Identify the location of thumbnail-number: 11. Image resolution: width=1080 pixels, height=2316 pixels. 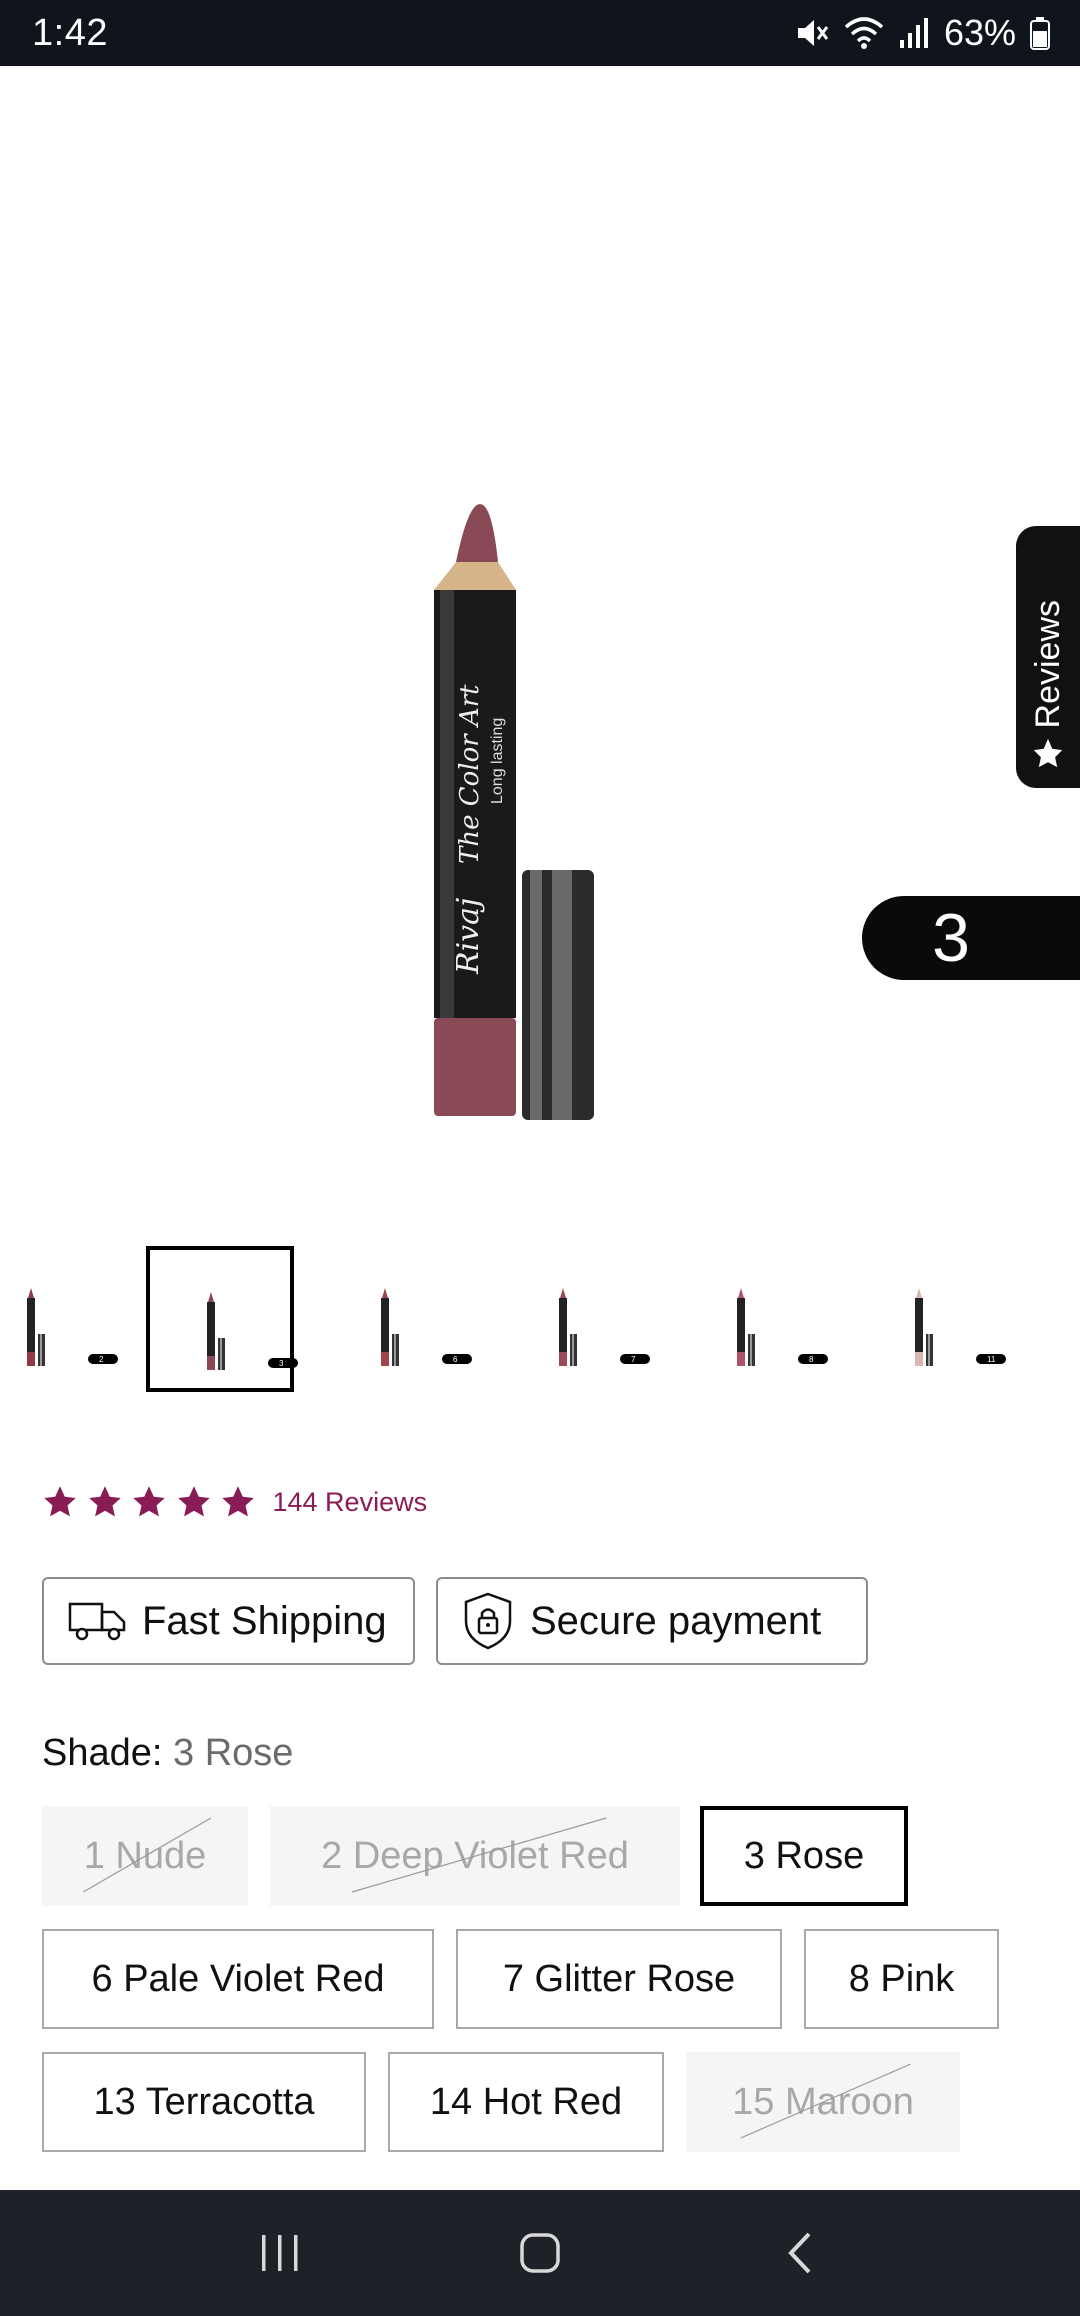
(991, 1359).